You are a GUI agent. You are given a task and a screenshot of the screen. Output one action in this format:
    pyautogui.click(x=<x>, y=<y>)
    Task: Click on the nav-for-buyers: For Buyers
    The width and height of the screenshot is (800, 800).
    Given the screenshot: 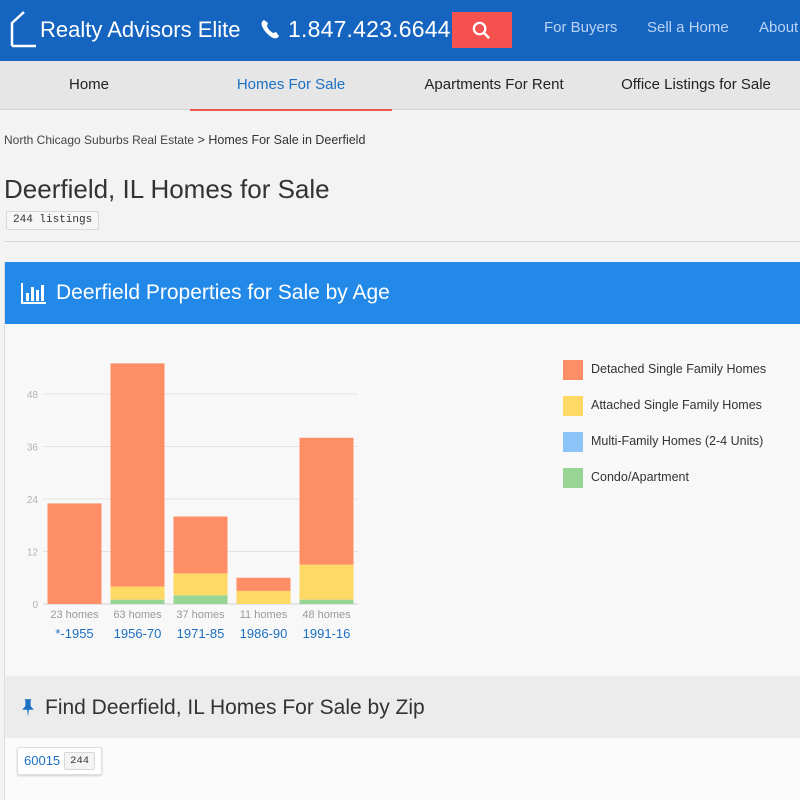 What is the action you would take?
    pyautogui.click(x=580, y=27)
    